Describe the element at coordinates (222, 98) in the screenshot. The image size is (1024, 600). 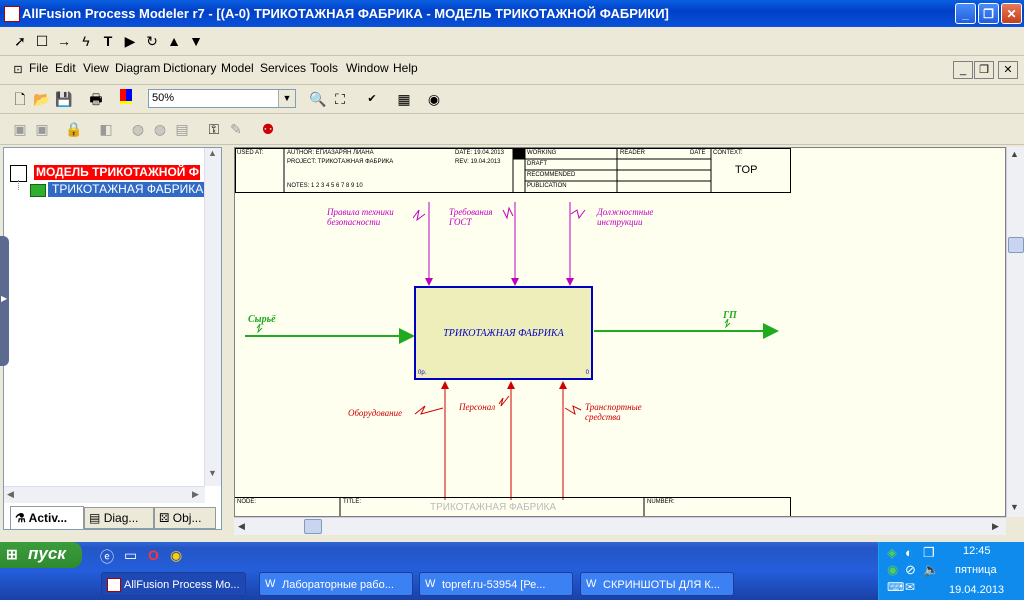
I see `zoom-select: 50% ▼` at that location.